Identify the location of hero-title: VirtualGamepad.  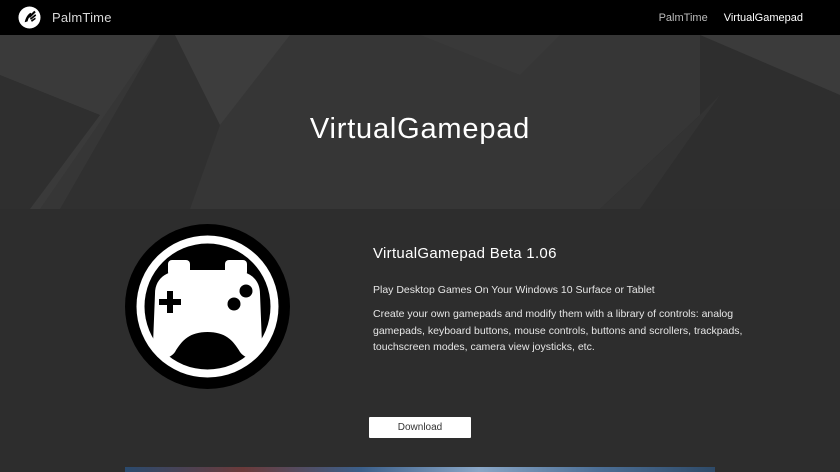
(420, 129).